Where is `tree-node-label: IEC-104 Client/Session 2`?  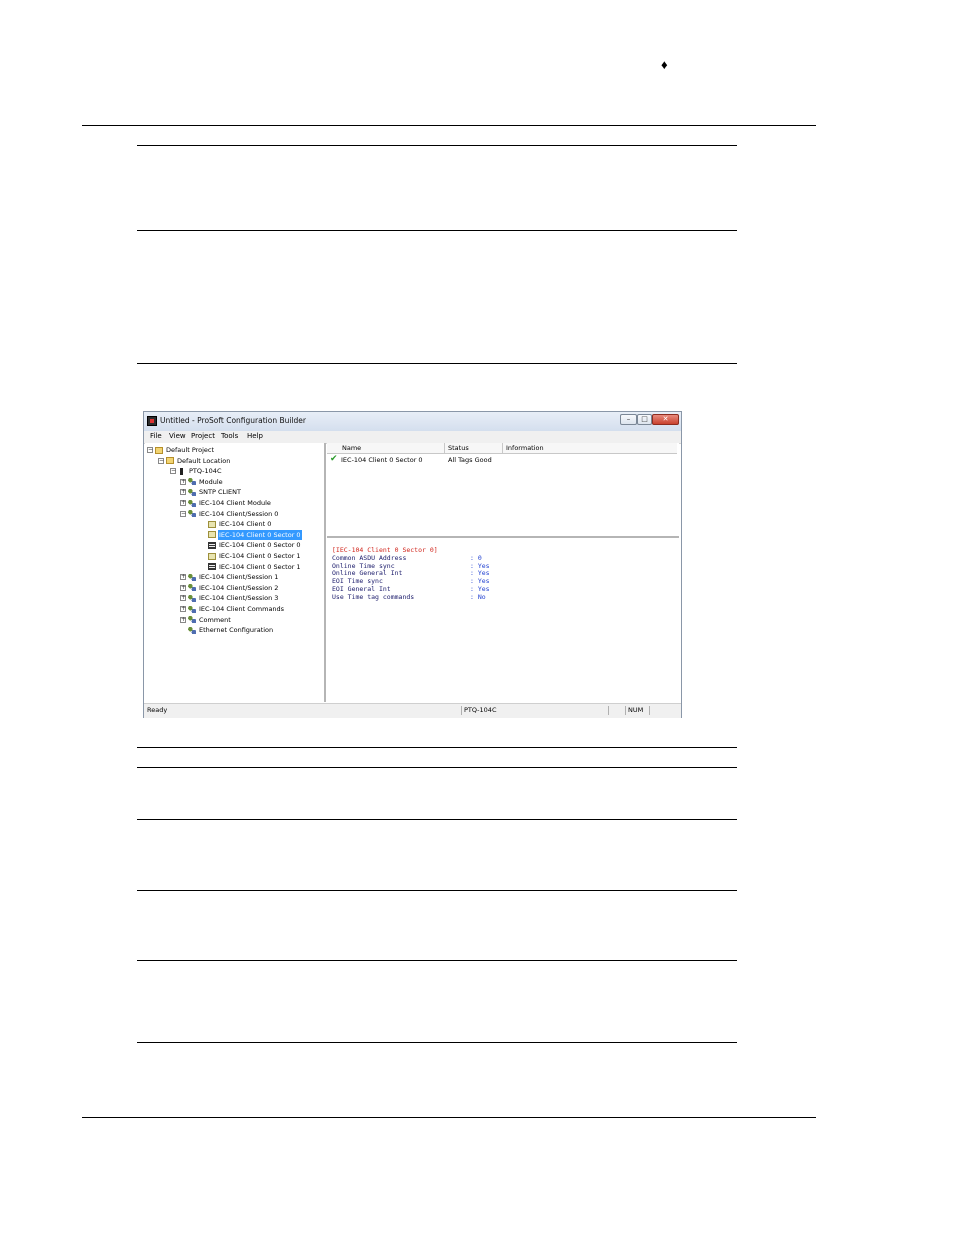
tree-node-label: IEC-104 Client/Session 2 is located at coordinates (239, 587).